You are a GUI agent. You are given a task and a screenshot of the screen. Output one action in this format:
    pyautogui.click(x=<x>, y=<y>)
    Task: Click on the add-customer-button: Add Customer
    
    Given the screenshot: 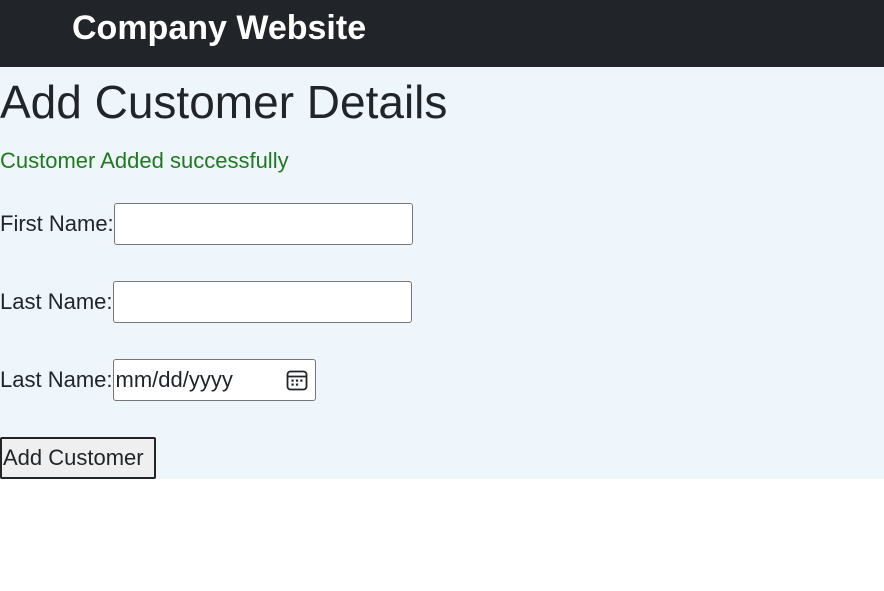 What is the action you would take?
    pyautogui.click(x=78, y=458)
    